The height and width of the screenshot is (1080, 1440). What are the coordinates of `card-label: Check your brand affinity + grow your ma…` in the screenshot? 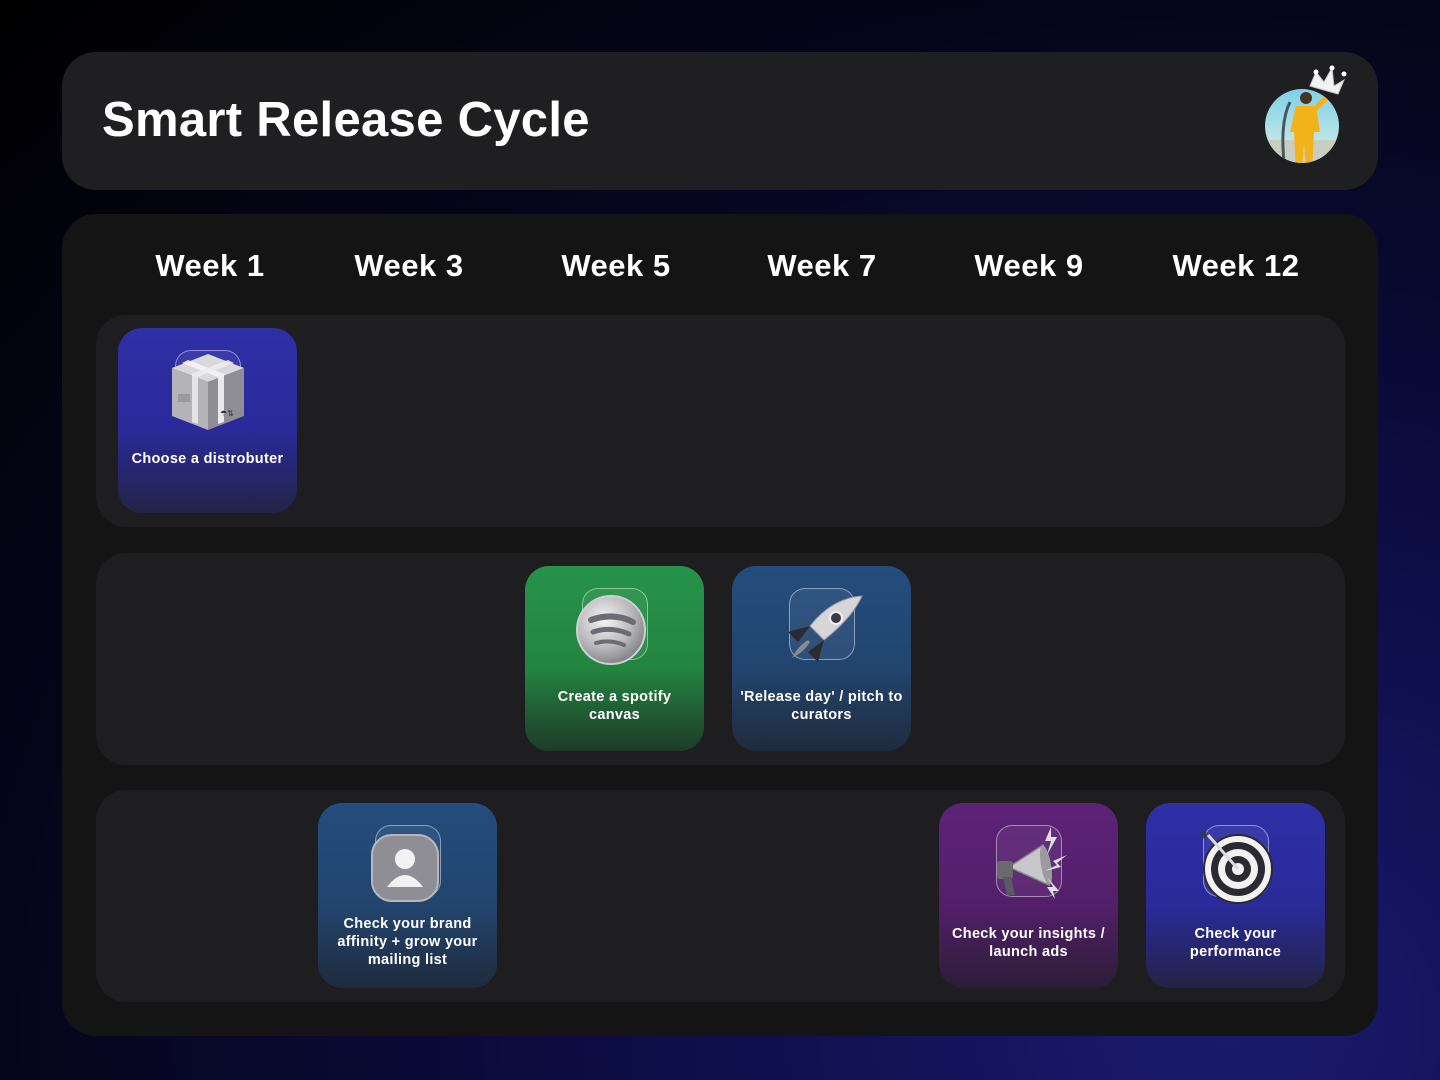 It's located at (407, 942).